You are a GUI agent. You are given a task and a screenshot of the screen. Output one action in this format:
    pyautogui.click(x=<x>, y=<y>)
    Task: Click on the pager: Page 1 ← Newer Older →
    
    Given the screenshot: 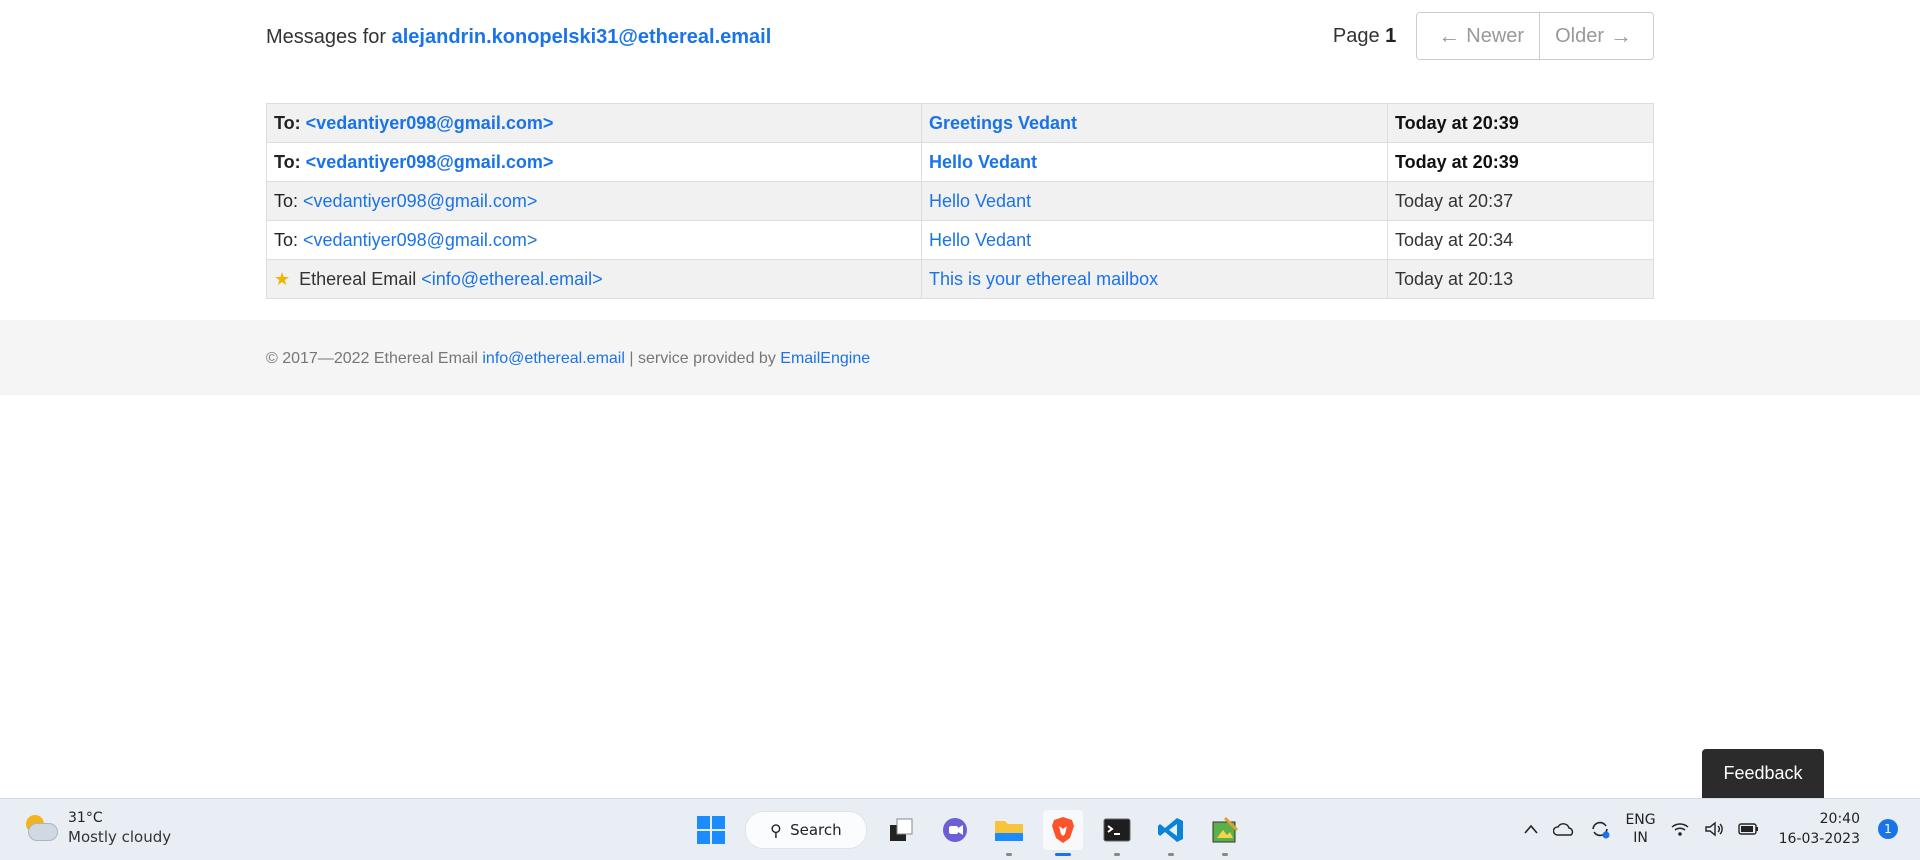 What is the action you would take?
    pyautogui.click(x=1493, y=36)
    